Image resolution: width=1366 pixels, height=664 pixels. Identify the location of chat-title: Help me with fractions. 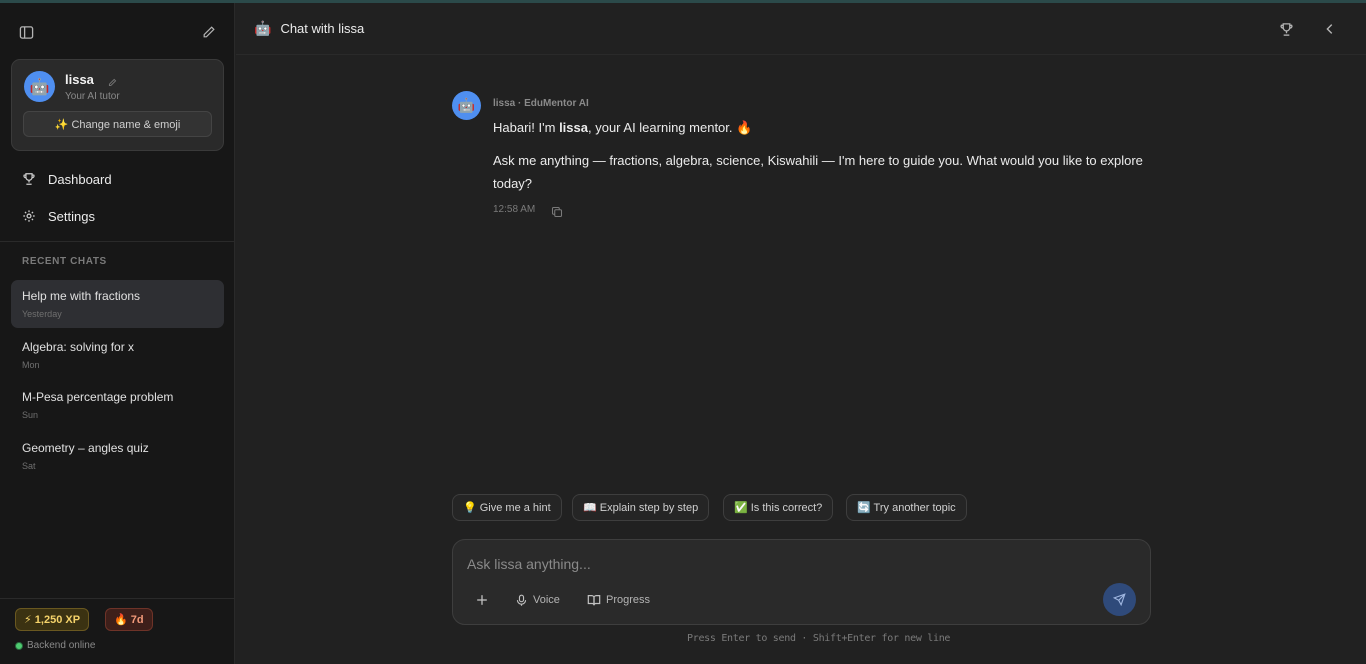
(81, 296).